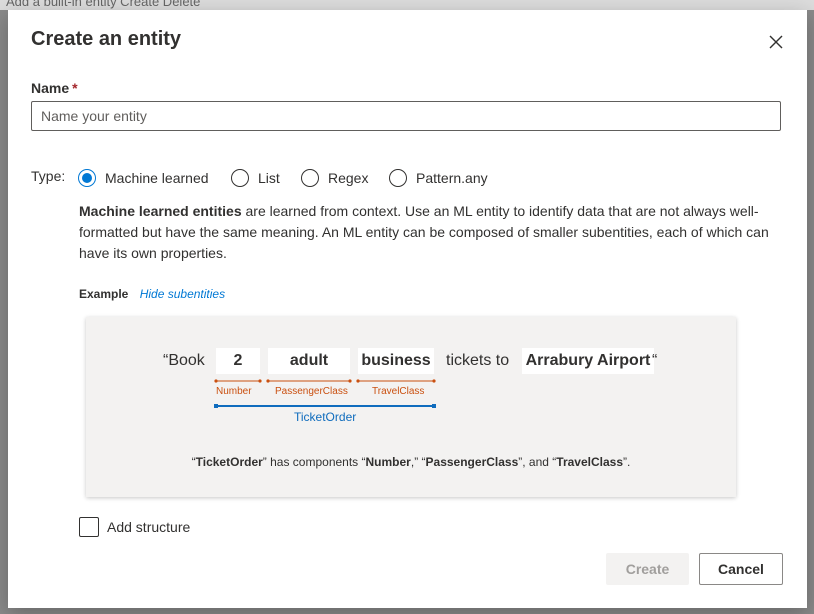 The image size is (814, 614). Describe the element at coordinates (741, 569) in the screenshot. I see `cancel-button: Cancel` at that location.